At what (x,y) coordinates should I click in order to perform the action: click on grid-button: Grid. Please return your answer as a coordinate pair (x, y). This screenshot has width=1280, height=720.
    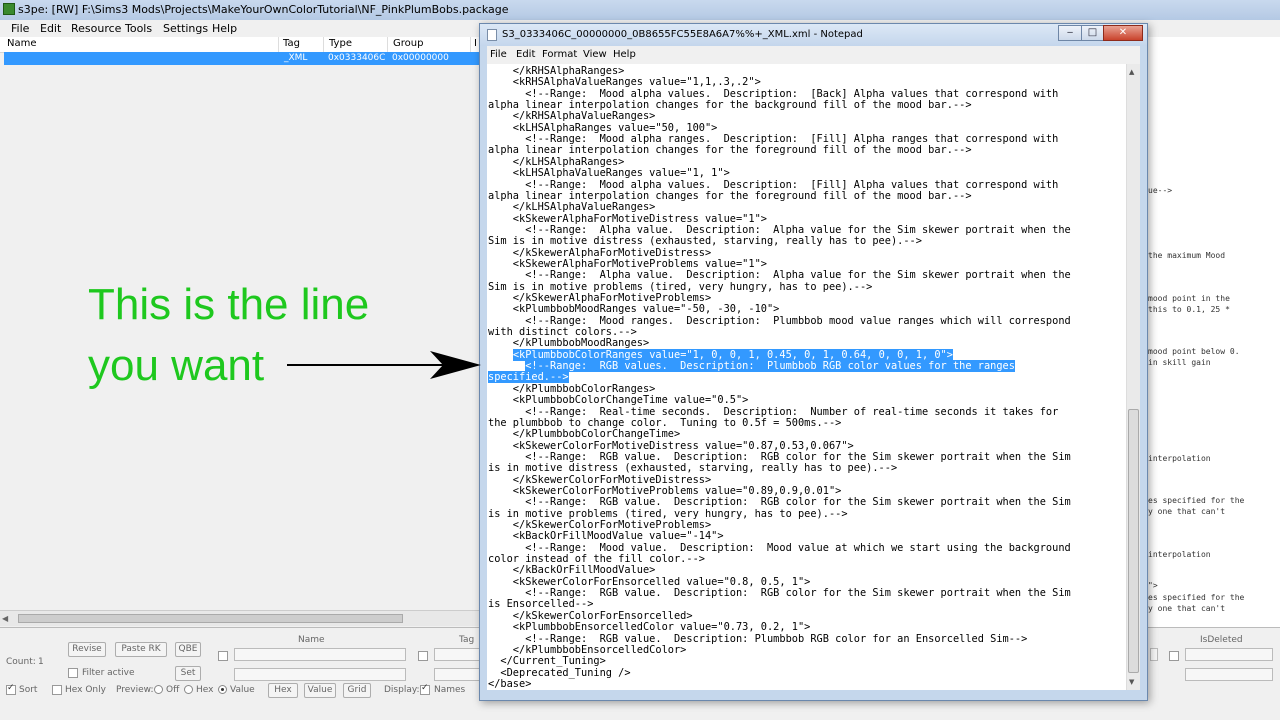
    Looking at the image, I should click on (357, 690).